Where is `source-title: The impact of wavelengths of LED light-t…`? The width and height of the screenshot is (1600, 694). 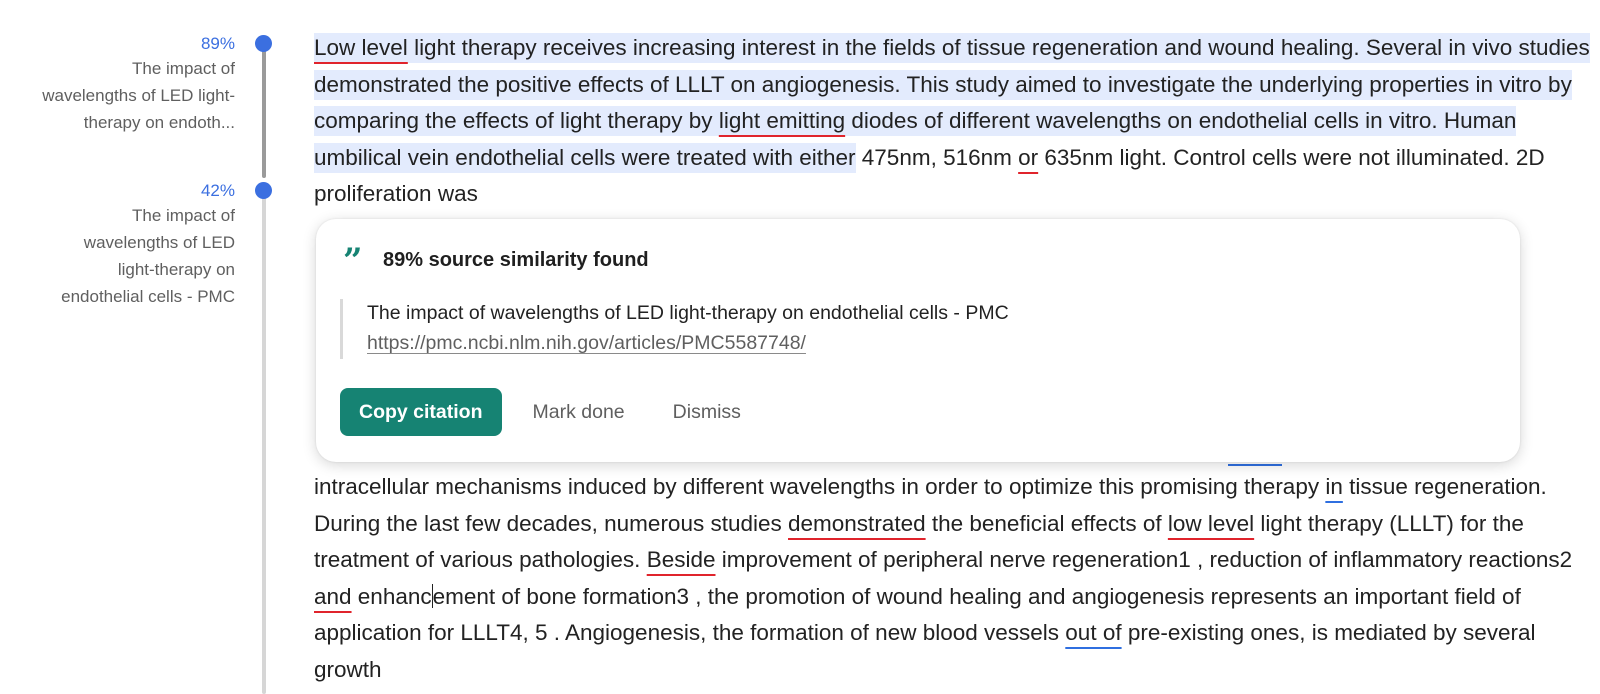 source-title: The impact of wavelengths of LED light-t… is located at coordinates (117, 256).